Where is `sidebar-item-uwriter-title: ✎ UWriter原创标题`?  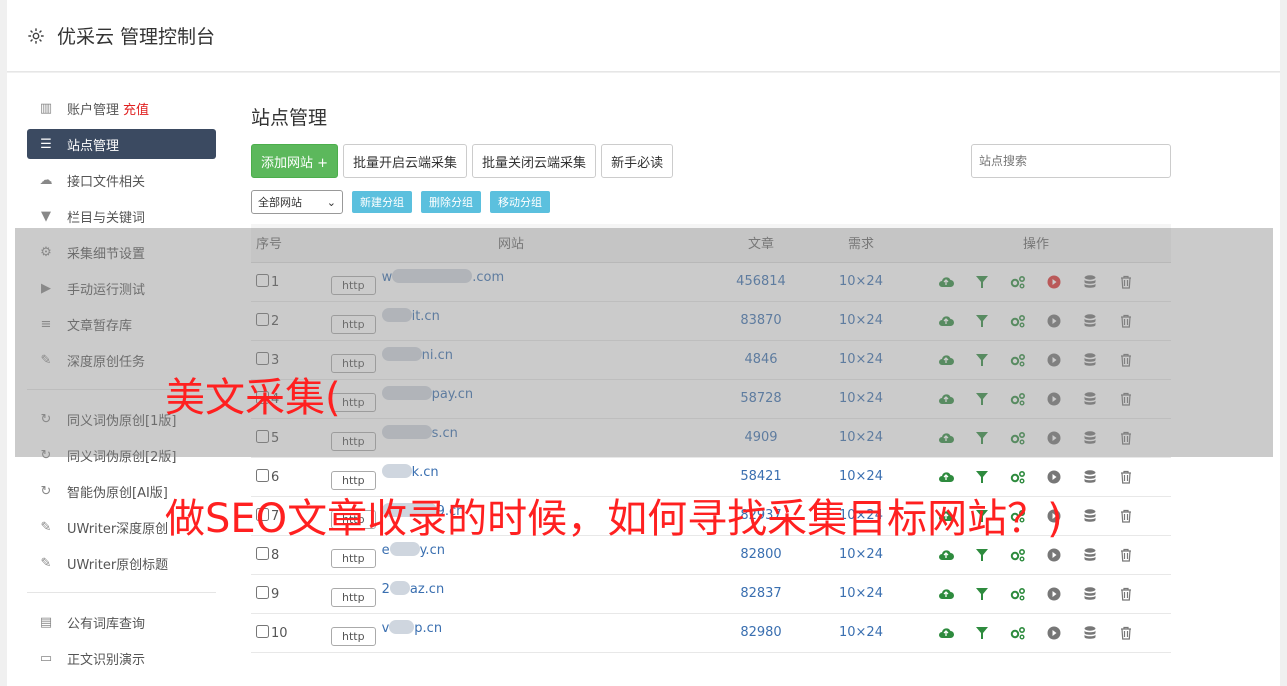 sidebar-item-uwriter-title: ✎ UWriter原创标题 is located at coordinates (121, 563).